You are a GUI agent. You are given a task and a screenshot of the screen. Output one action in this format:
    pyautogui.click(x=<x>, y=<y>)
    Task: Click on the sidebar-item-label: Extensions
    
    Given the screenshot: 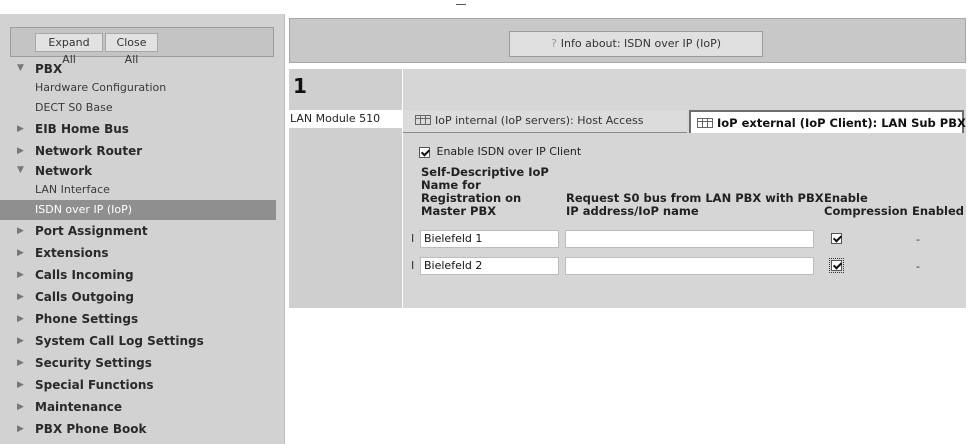 What is the action you would take?
    pyautogui.click(x=72, y=253)
    